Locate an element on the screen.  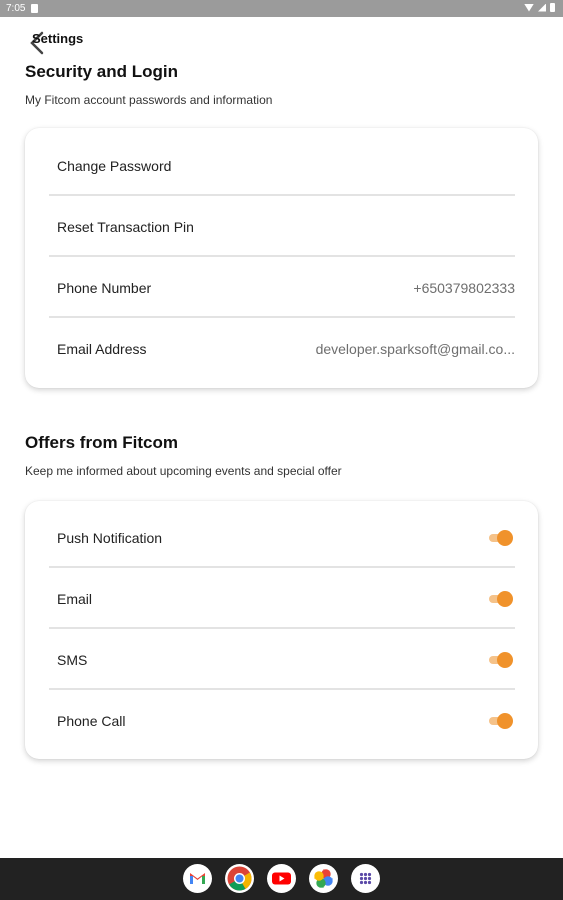
push-notification-toggle is located at coordinates (501, 537).